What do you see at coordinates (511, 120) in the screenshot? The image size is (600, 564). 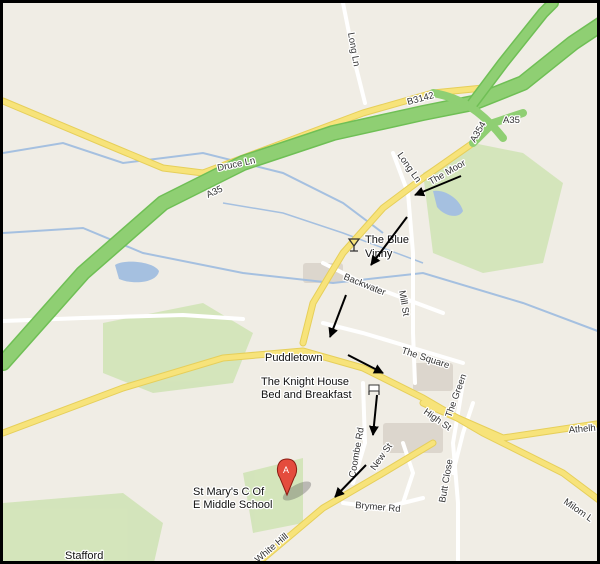 I see `label-a35-east: A35` at bounding box center [511, 120].